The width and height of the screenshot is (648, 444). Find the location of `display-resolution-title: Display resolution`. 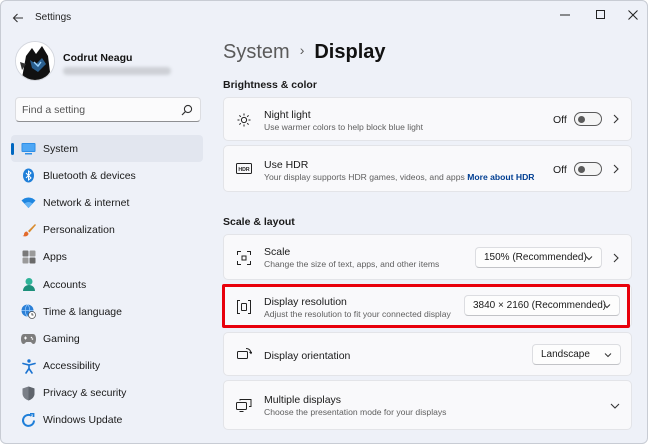

display-resolution-title: Display resolution is located at coordinates (305, 302).